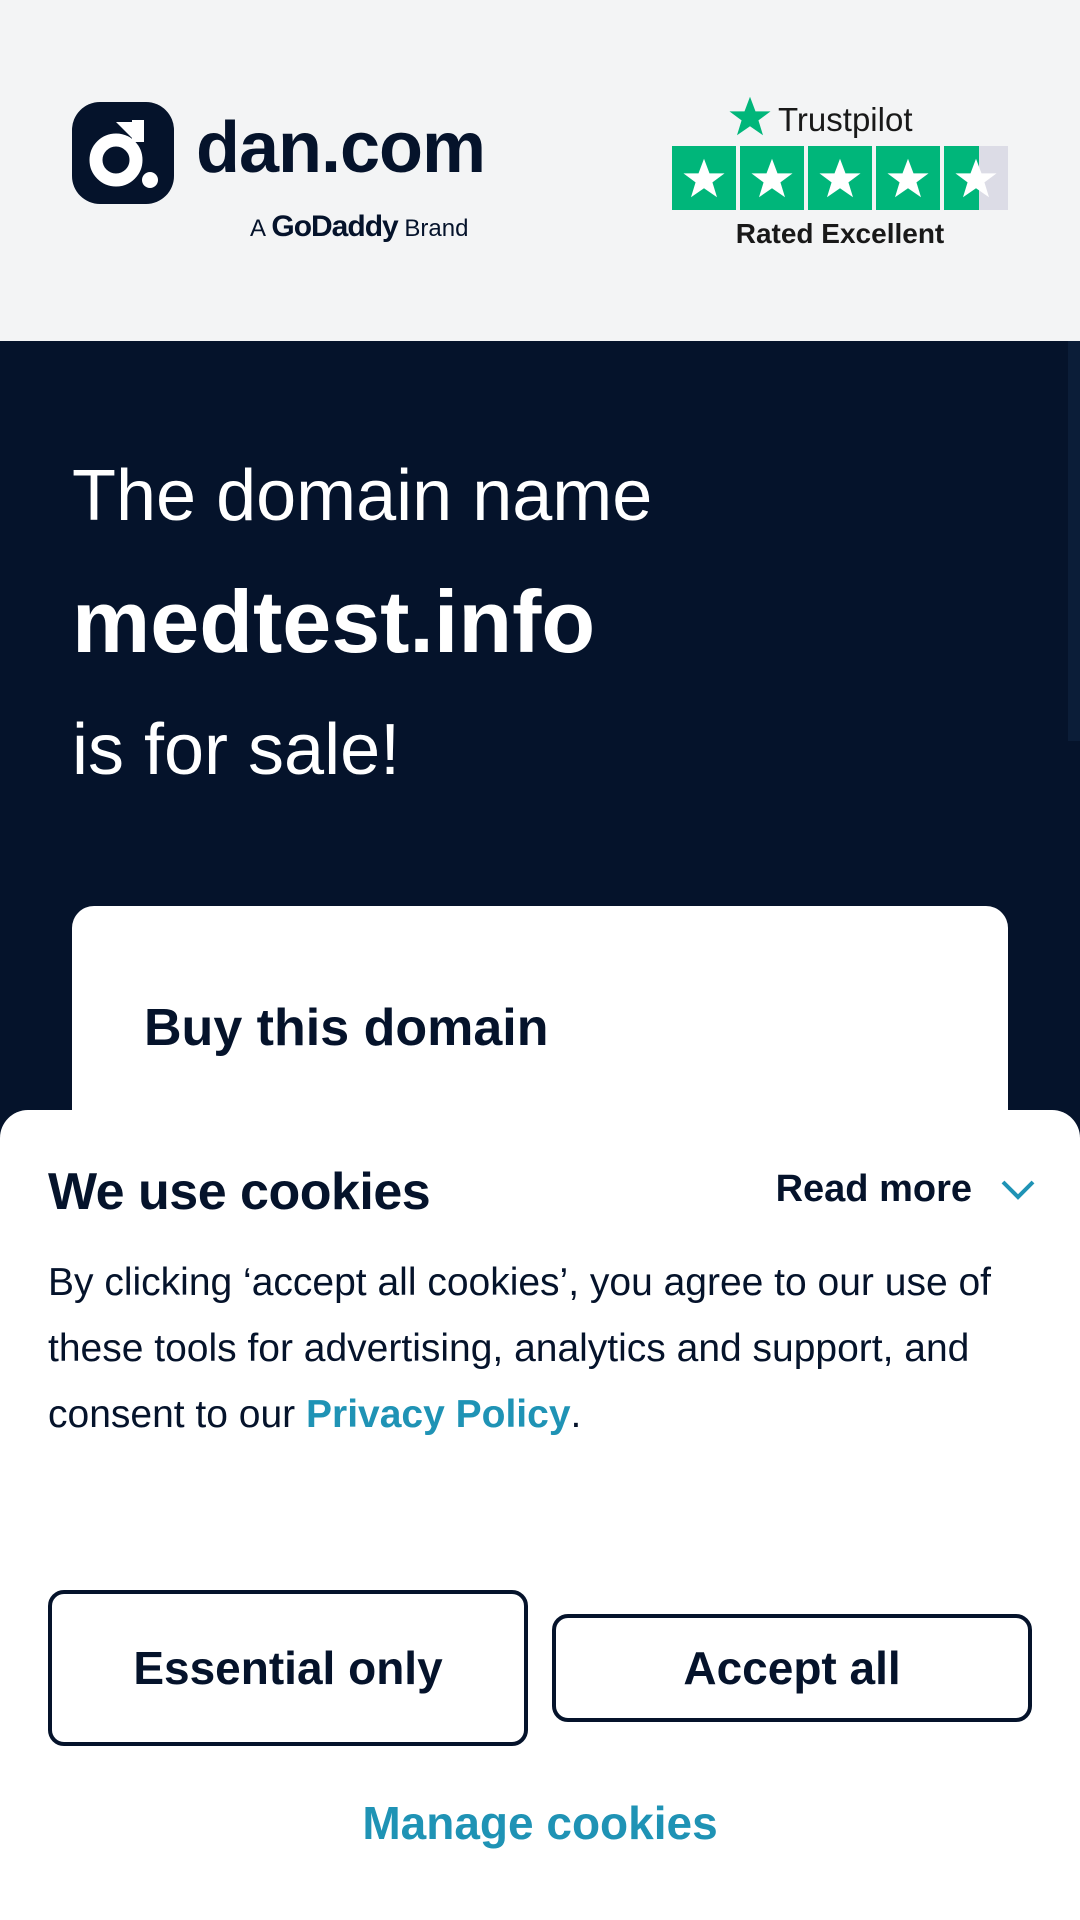  I want to click on hero-for-sale: is for sale!, so click(236, 750).